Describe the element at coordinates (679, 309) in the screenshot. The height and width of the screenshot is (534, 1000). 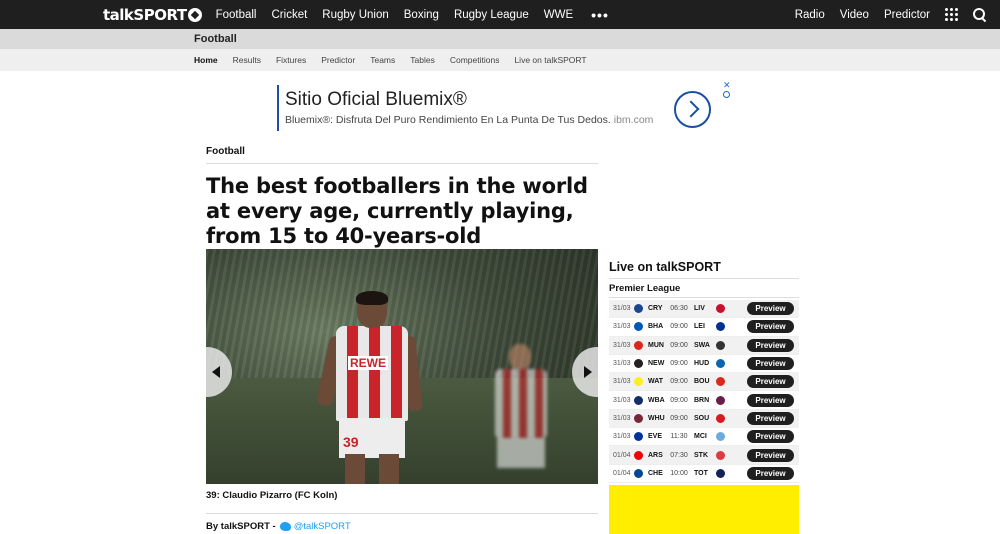
I see `kickoff-time: 06:30` at that location.